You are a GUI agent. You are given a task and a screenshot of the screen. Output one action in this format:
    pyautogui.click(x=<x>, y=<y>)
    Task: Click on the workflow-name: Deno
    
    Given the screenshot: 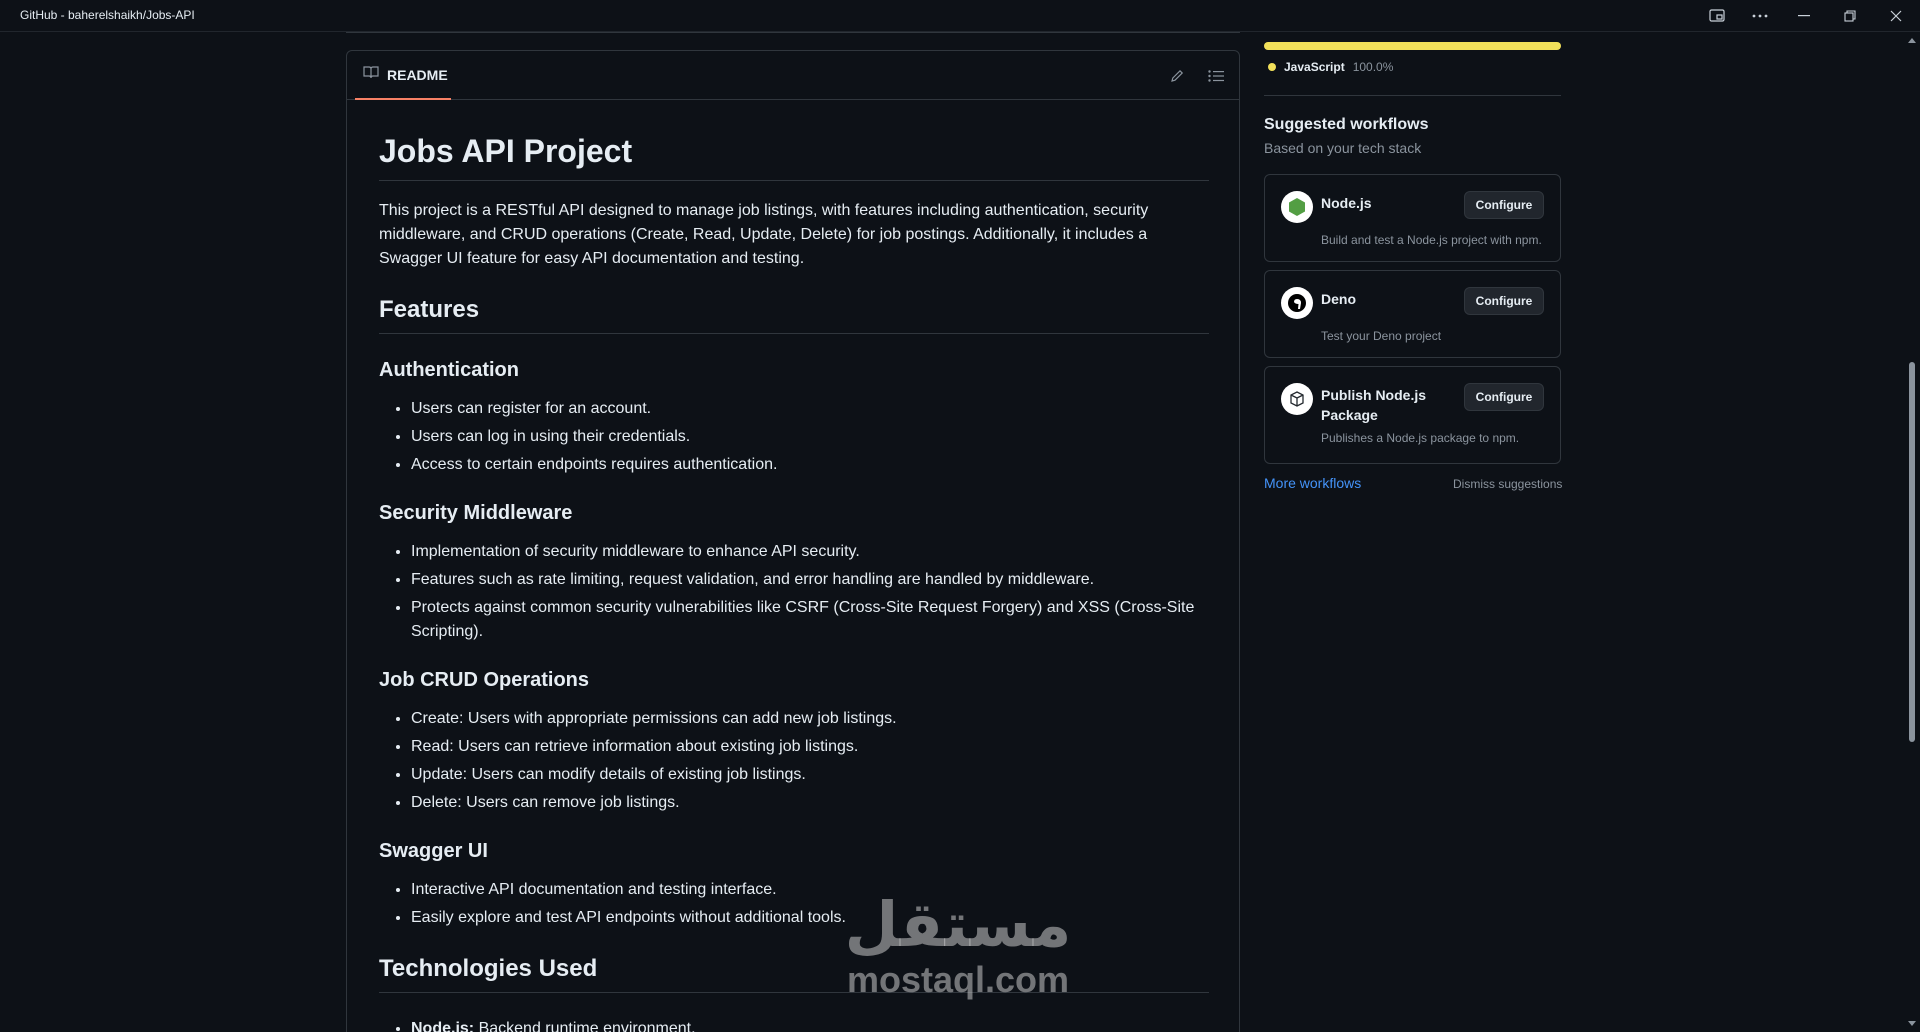 What is the action you would take?
    pyautogui.click(x=1338, y=299)
    